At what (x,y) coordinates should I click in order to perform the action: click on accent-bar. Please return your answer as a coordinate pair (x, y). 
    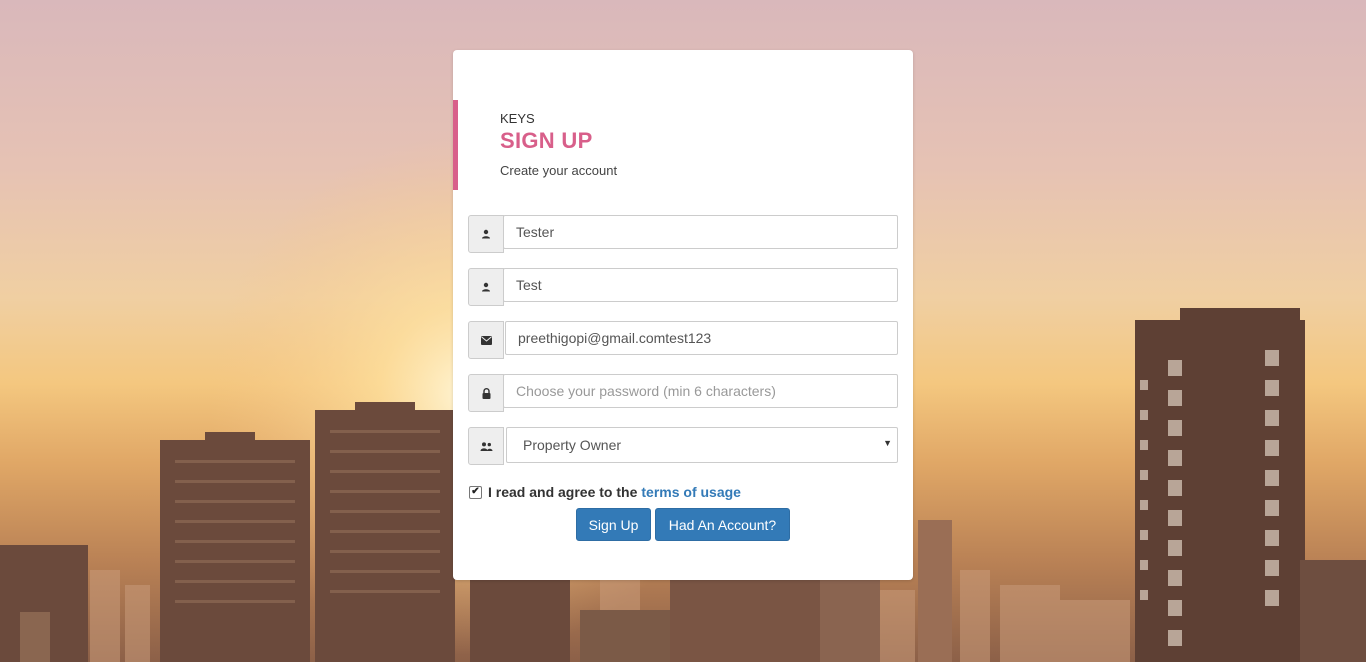
    Looking at the image, I should click on (455, 145).